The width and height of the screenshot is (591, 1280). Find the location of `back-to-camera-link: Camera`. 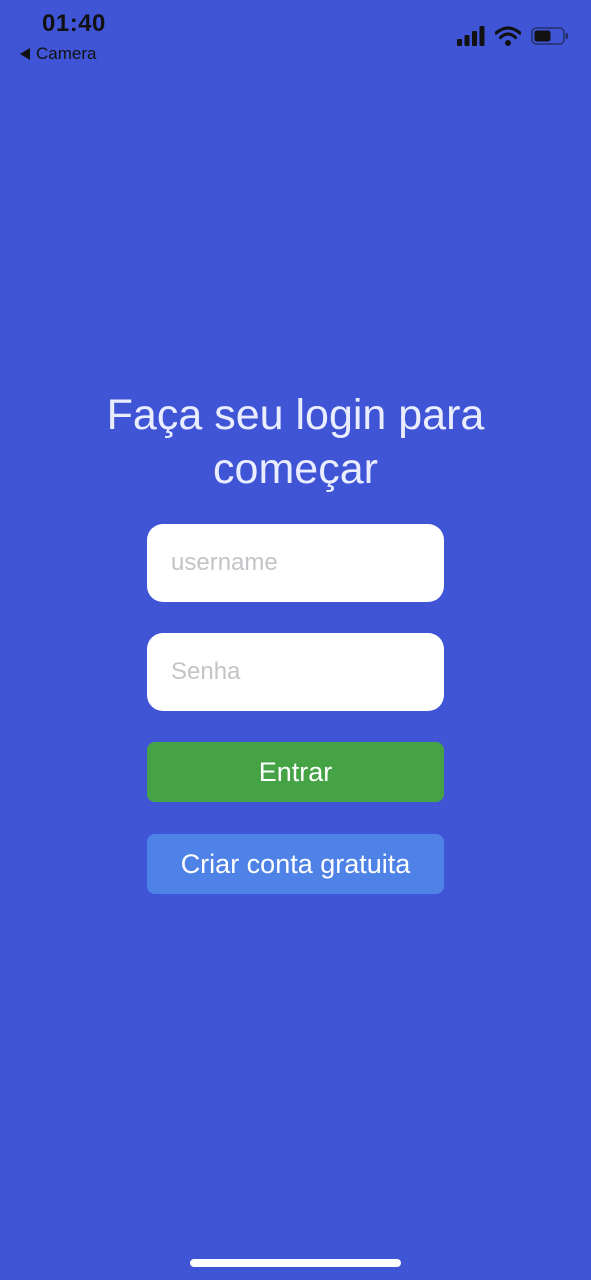

back-to-camera-link: Camera is located at coordinates (58, 54).